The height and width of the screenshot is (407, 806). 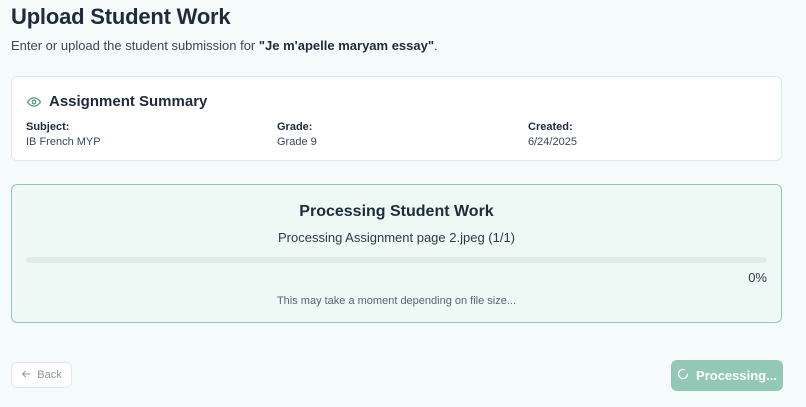 What do you see at coordinates (63, 142) in the screenshot?
I see `field-value: IB French MYP` at bounding box center [63, 142].